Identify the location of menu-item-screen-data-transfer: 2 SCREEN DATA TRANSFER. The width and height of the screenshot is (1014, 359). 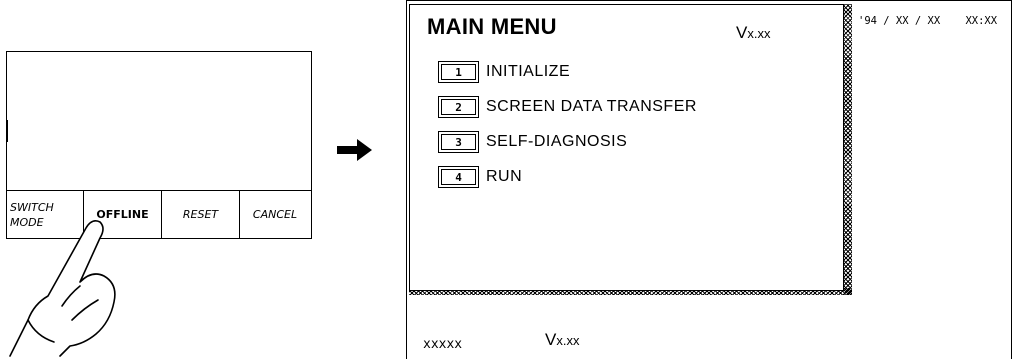
(567, 107).